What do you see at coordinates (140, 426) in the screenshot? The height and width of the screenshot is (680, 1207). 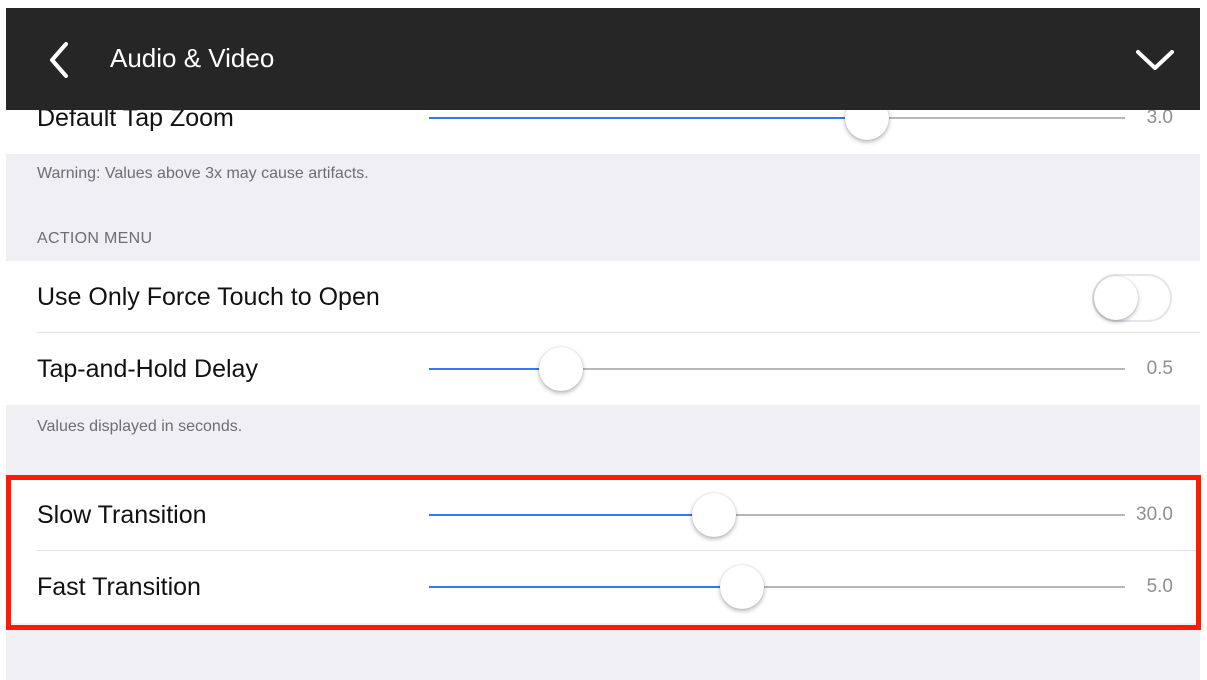 I see `seconds-footer-text: Values displayed in seconds.` at bounding box center [140, 426].